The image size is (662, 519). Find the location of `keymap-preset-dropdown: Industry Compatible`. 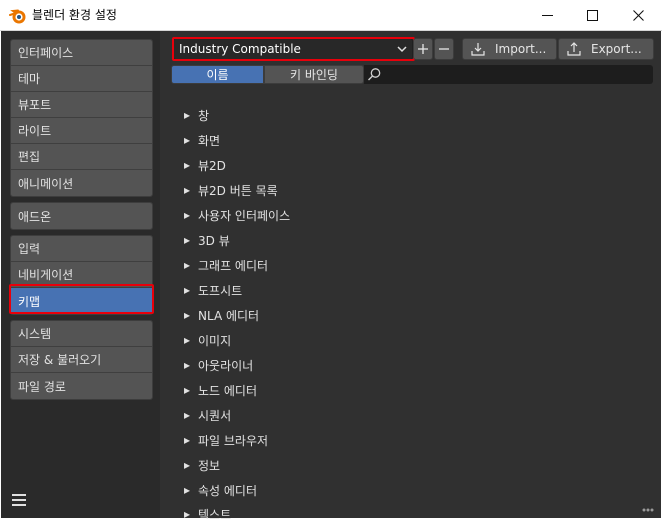

keymap-preset-dropdown: Industry Compatible is located at coordinates (293, 49).